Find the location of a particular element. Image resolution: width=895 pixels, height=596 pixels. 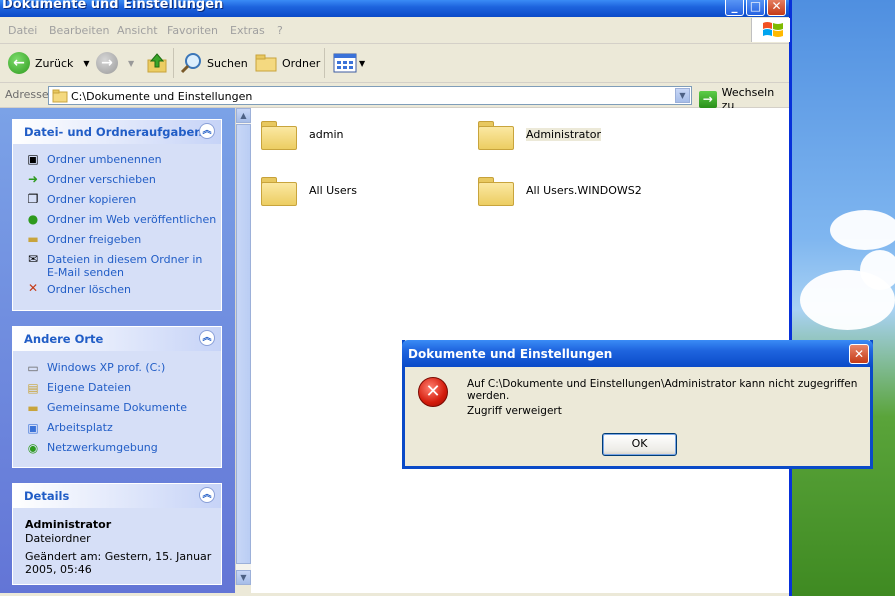

menu-bearbeiten: Bearbeiten is located at coordinates (79, 30).